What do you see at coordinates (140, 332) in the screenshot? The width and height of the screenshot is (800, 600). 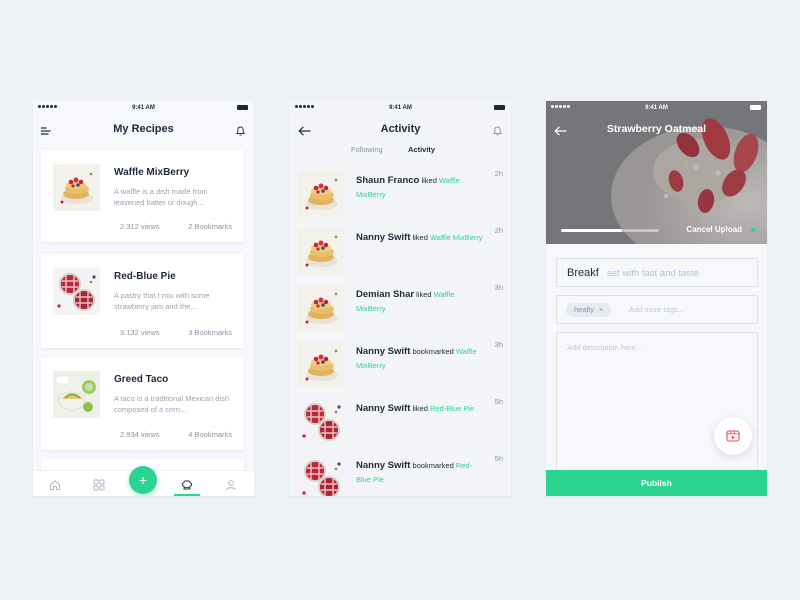 I see `recipe-views: 3.132 views` at bounding box center [140, 332].